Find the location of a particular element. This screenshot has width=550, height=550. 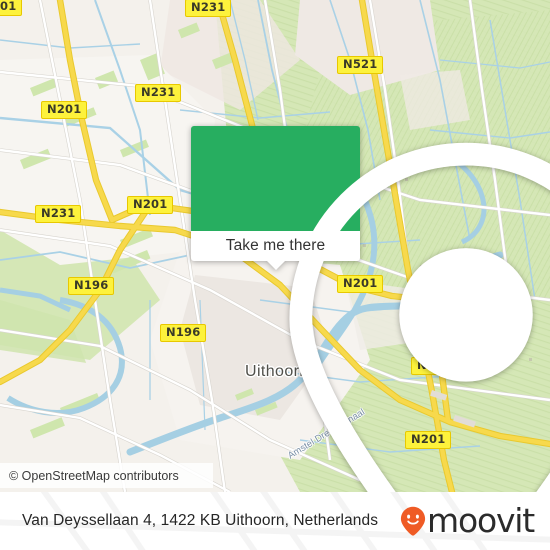

road-shield-n521: N521 is located at coordinates (360, 65).